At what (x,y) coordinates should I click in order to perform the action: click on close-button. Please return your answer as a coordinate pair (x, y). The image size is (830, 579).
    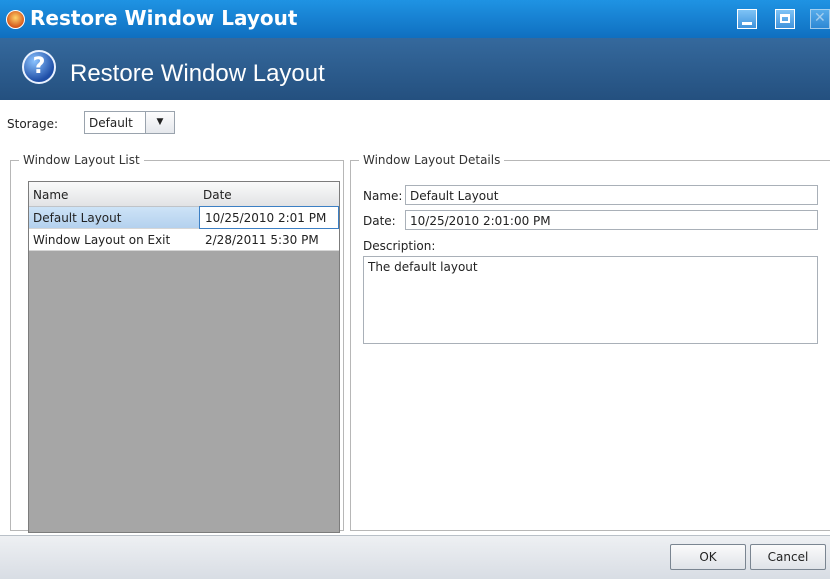
    Looking at the image, I should click on (820, 19).